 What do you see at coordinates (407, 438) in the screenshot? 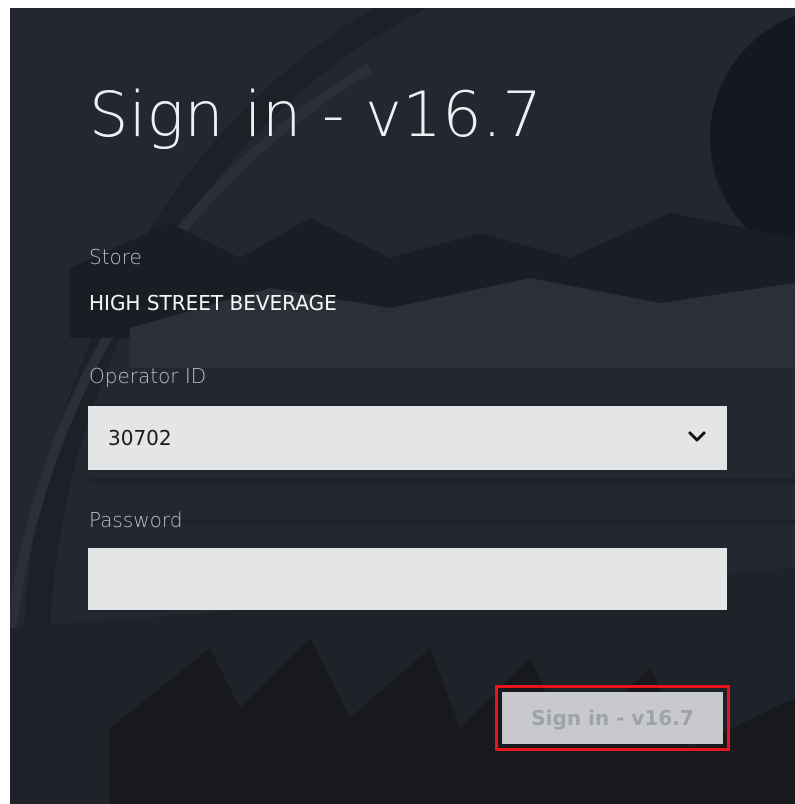
I see `operator-id-select: 30702` at bounding box center [407, 438].